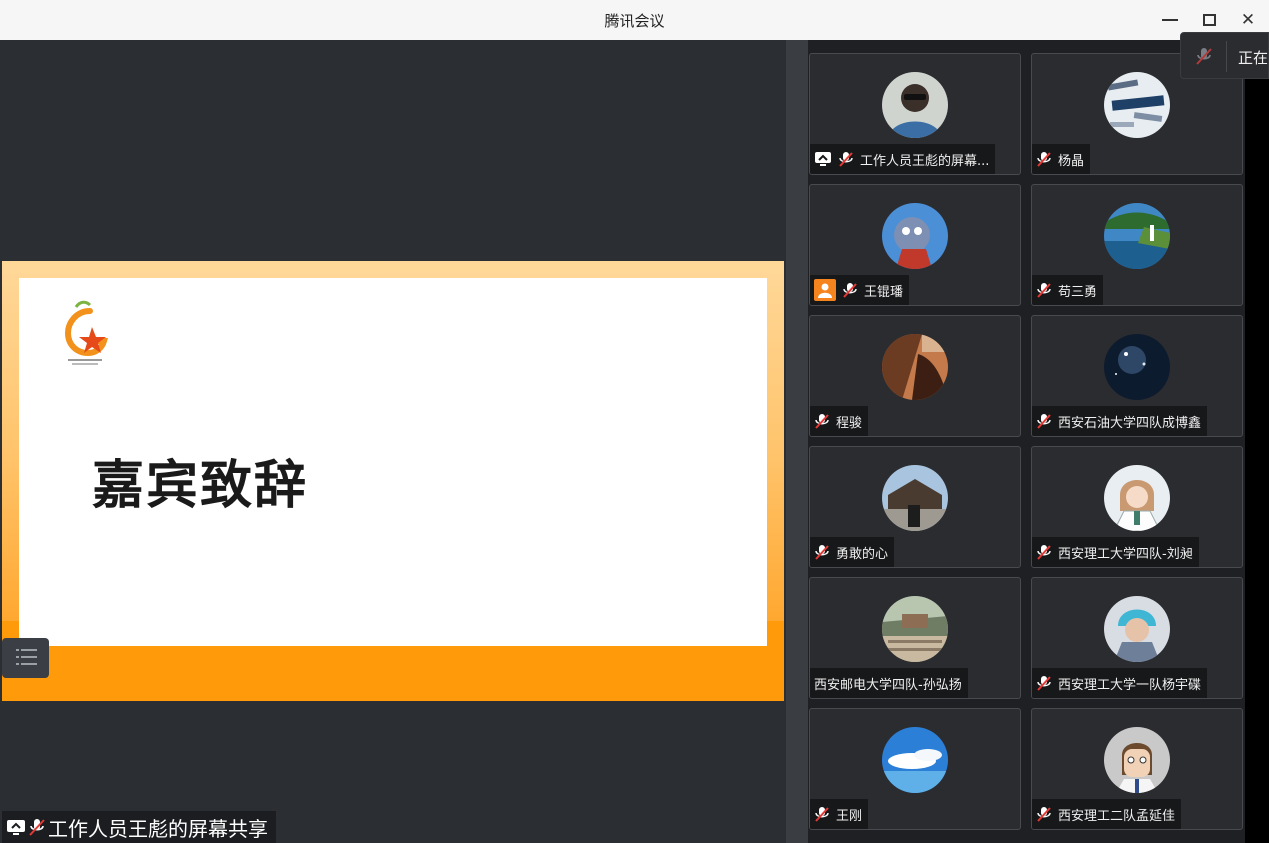 The width and height of the screenshot is (1269, 843). What do you see at coordinates (1125, 554) in the screenshot?
I see `participant-name: 西安理工大学四队-刘昶` at bounding box center [1125, 554].